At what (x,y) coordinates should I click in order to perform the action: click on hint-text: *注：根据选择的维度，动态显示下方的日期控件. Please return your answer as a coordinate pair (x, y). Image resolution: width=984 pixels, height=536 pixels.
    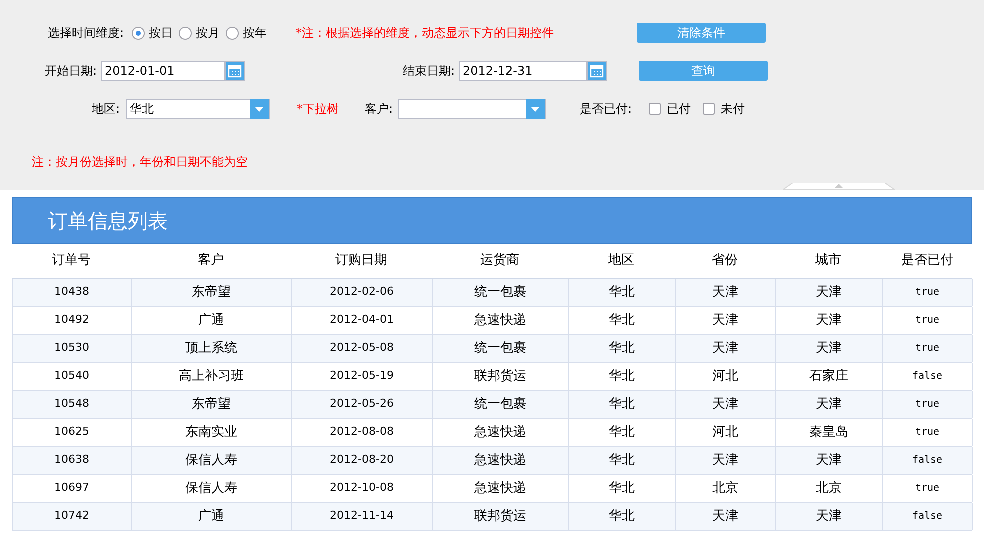
    Looking at the image, I should click on (425, 33).